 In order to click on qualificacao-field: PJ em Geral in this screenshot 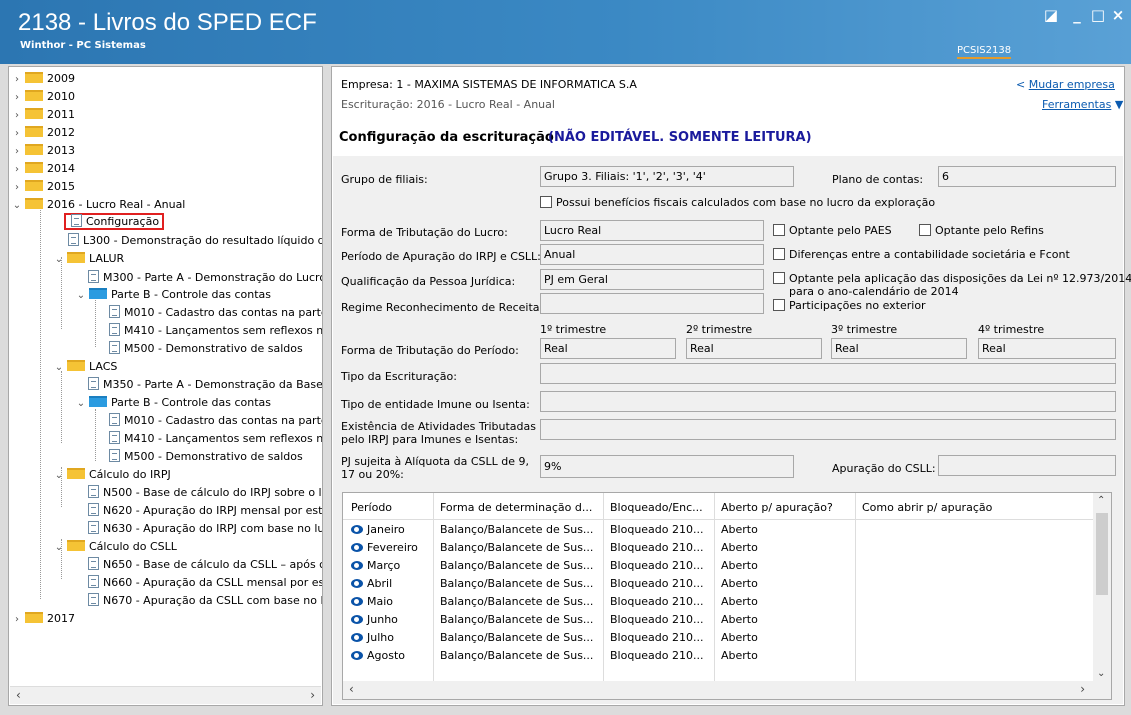, I will do `click(652, 279)`.